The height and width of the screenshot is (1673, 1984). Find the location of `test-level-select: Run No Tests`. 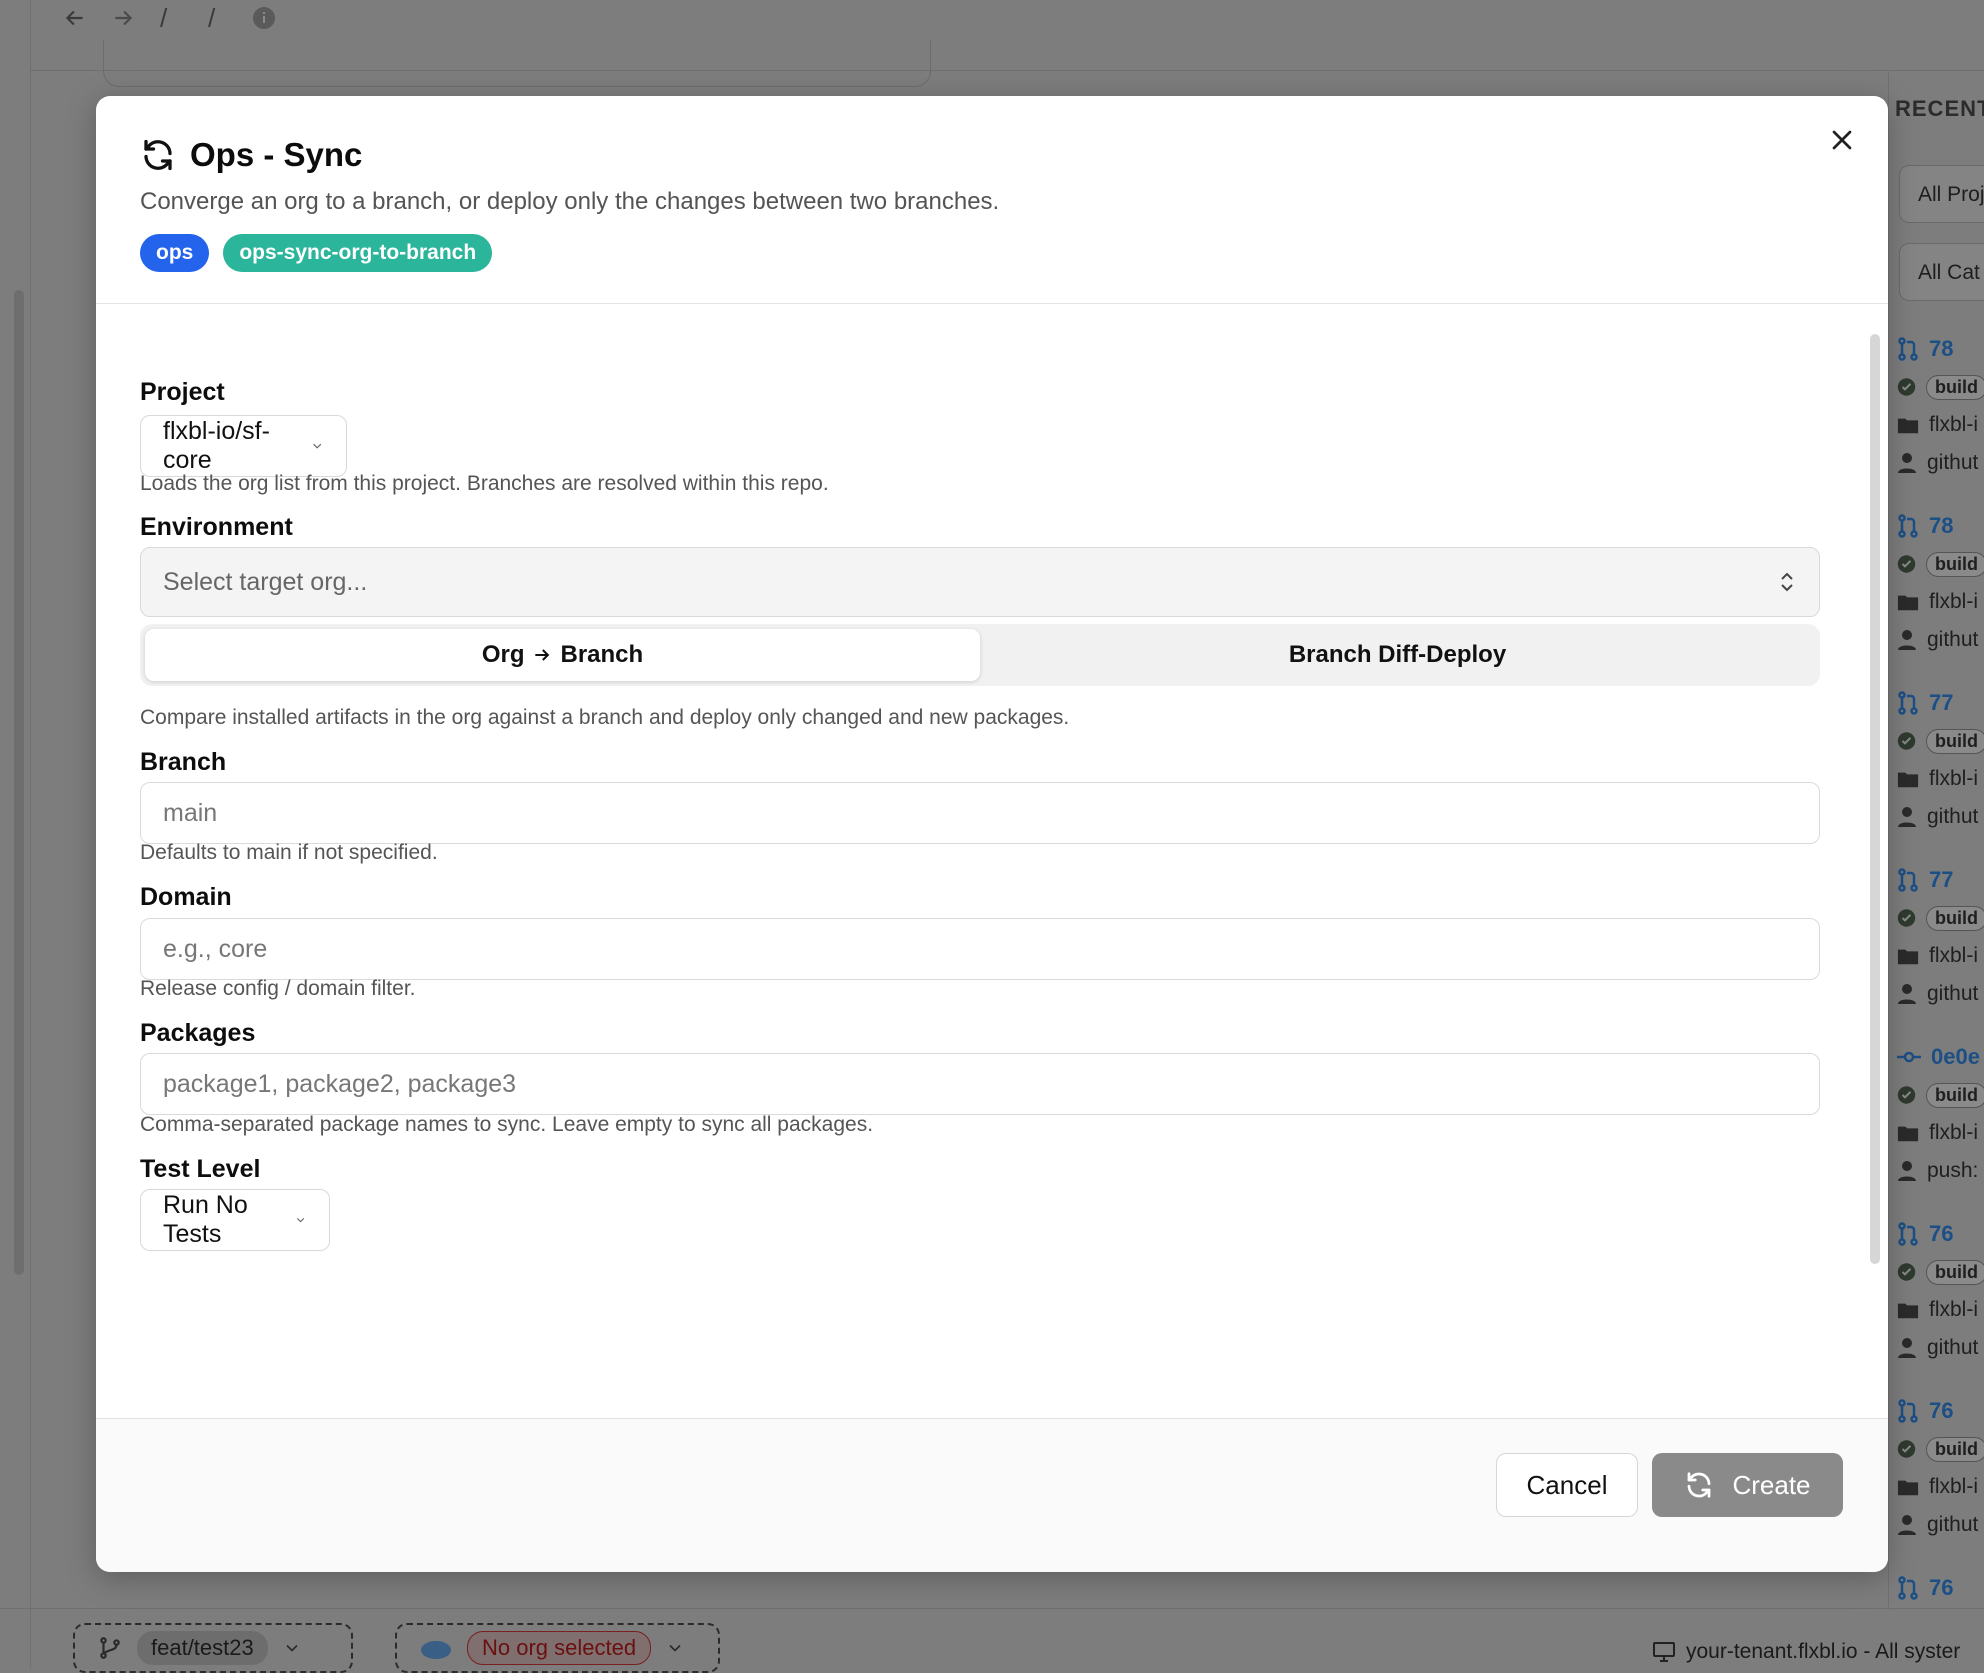

test-level-select: Run No Tests is located at coordinates (235, 1220).